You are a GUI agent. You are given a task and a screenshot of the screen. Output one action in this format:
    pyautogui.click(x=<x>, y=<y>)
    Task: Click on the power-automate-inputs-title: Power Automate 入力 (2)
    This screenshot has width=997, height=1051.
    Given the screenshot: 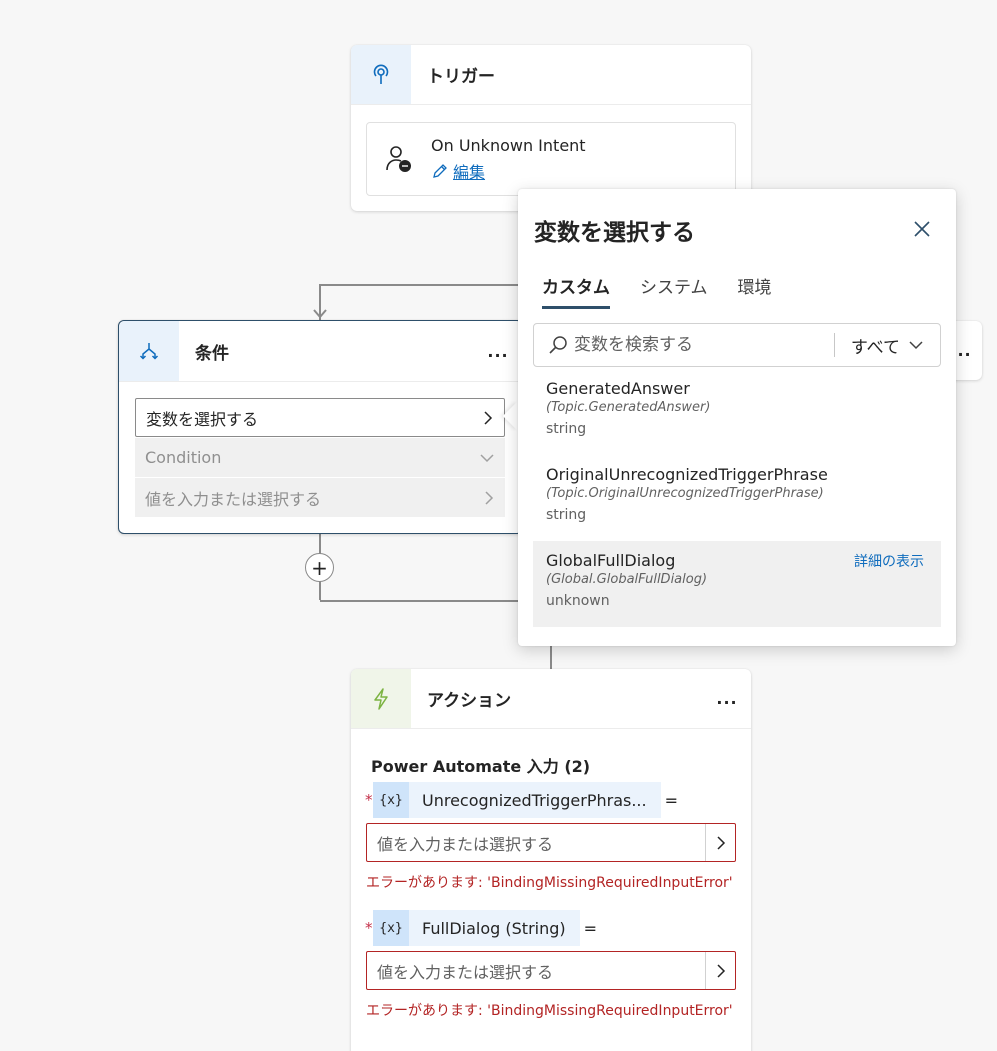 What is the action you would take?
    pyautogui.click(x=481, y=766)
    